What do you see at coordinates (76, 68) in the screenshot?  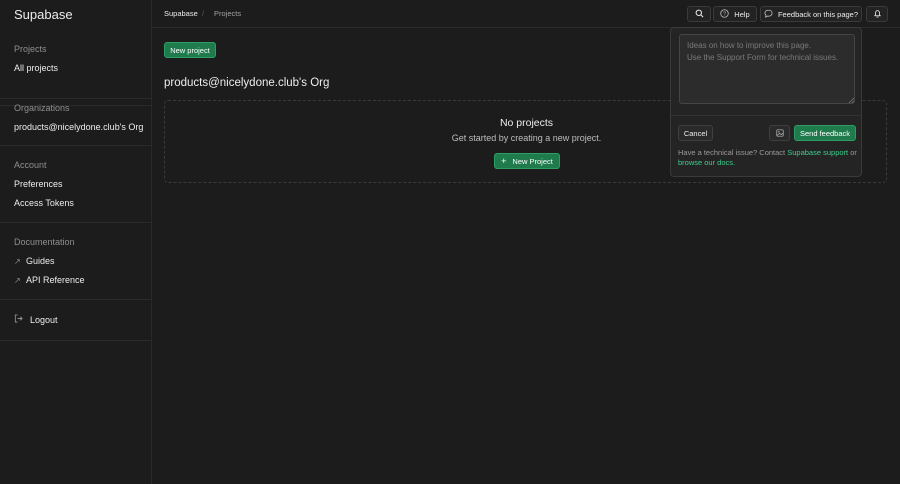 I see `sidebar-item-all-projects: All projects` at bounding box center [76, 68].